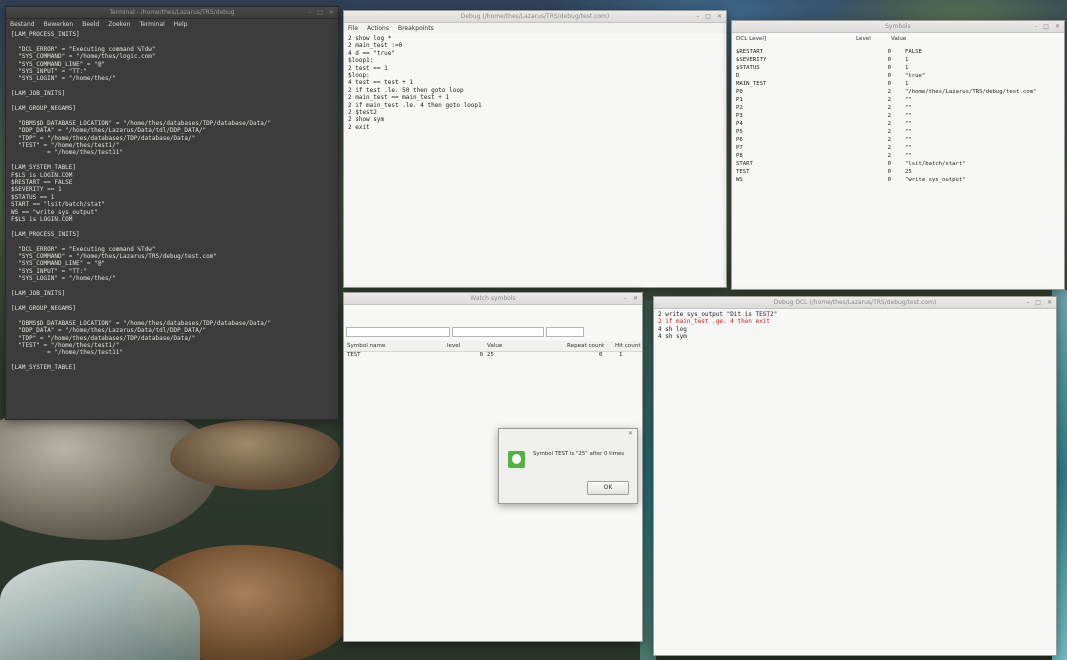 This screenshot has width=1067, height=660. What do you see at coordinates (898, 100) in the screenshot?
I see `table-row: P1 2 ""` at bounding box center [898, 100].